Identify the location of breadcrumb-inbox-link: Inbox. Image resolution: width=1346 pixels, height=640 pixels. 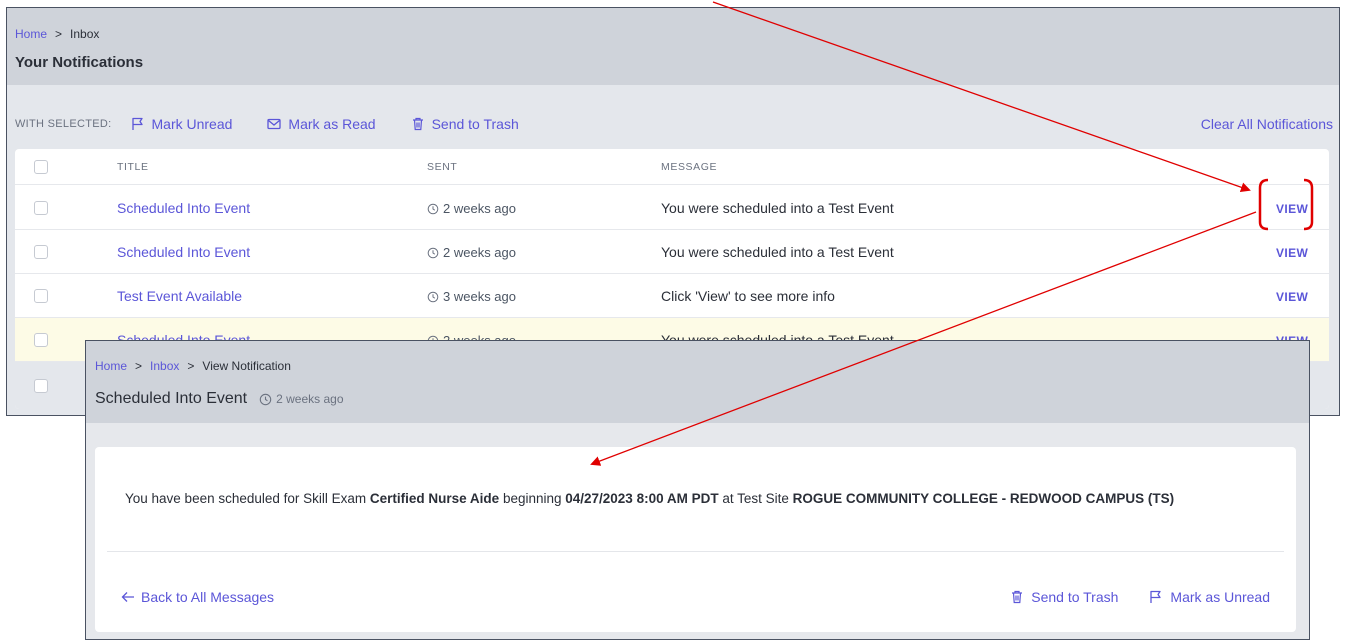
(164, 366).